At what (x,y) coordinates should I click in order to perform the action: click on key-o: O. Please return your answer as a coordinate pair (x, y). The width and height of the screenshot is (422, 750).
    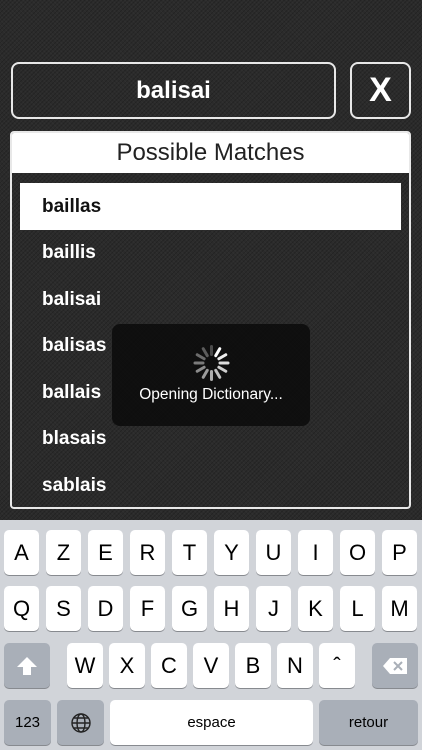
    Looking at the image, I should click on (357, 552).